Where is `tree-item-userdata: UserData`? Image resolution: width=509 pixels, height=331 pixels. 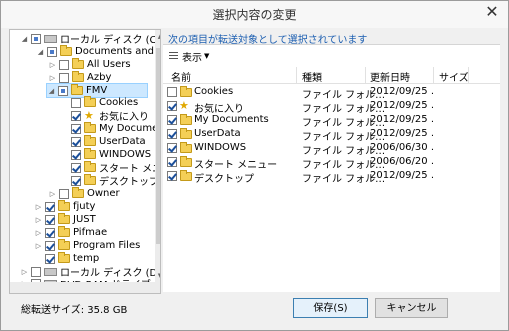
tree-item-userdata: UserData is located at coordinates (107, 141).